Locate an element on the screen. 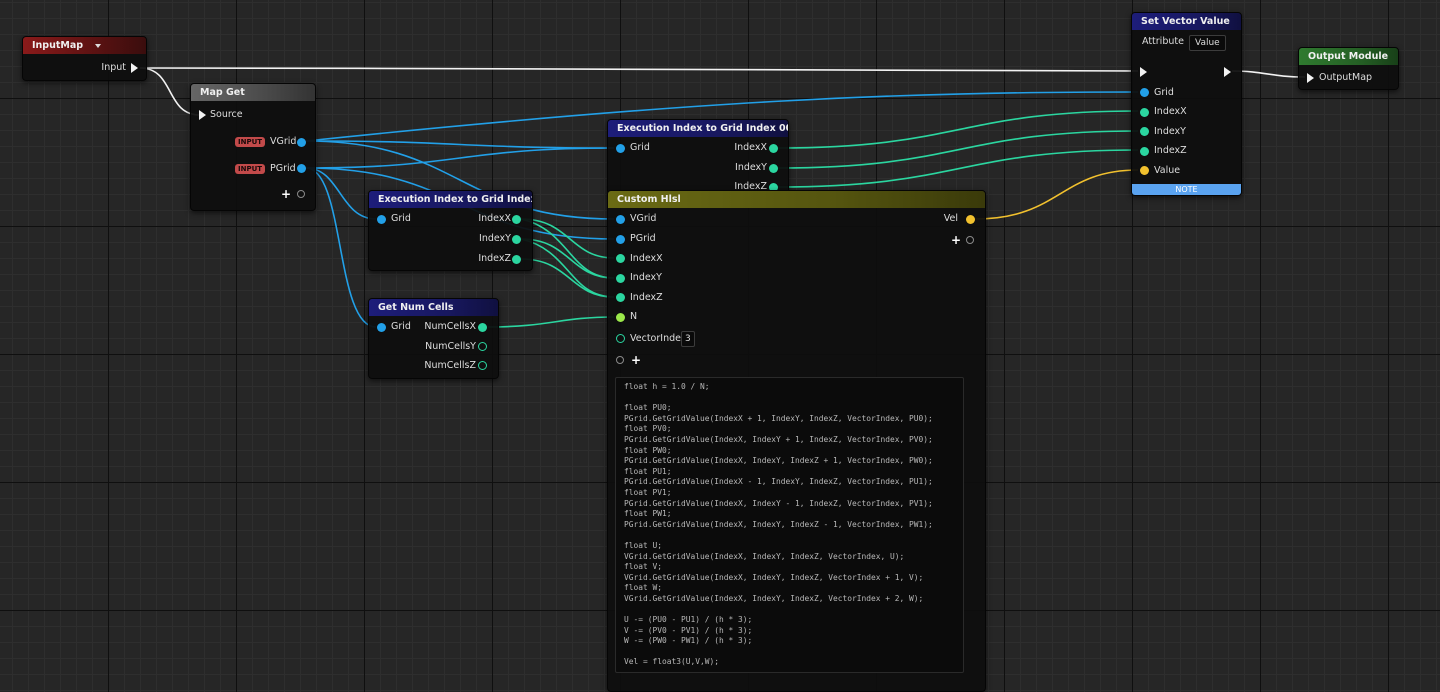  wire-exec001-x-to-set is located at coordinates (958, 129).